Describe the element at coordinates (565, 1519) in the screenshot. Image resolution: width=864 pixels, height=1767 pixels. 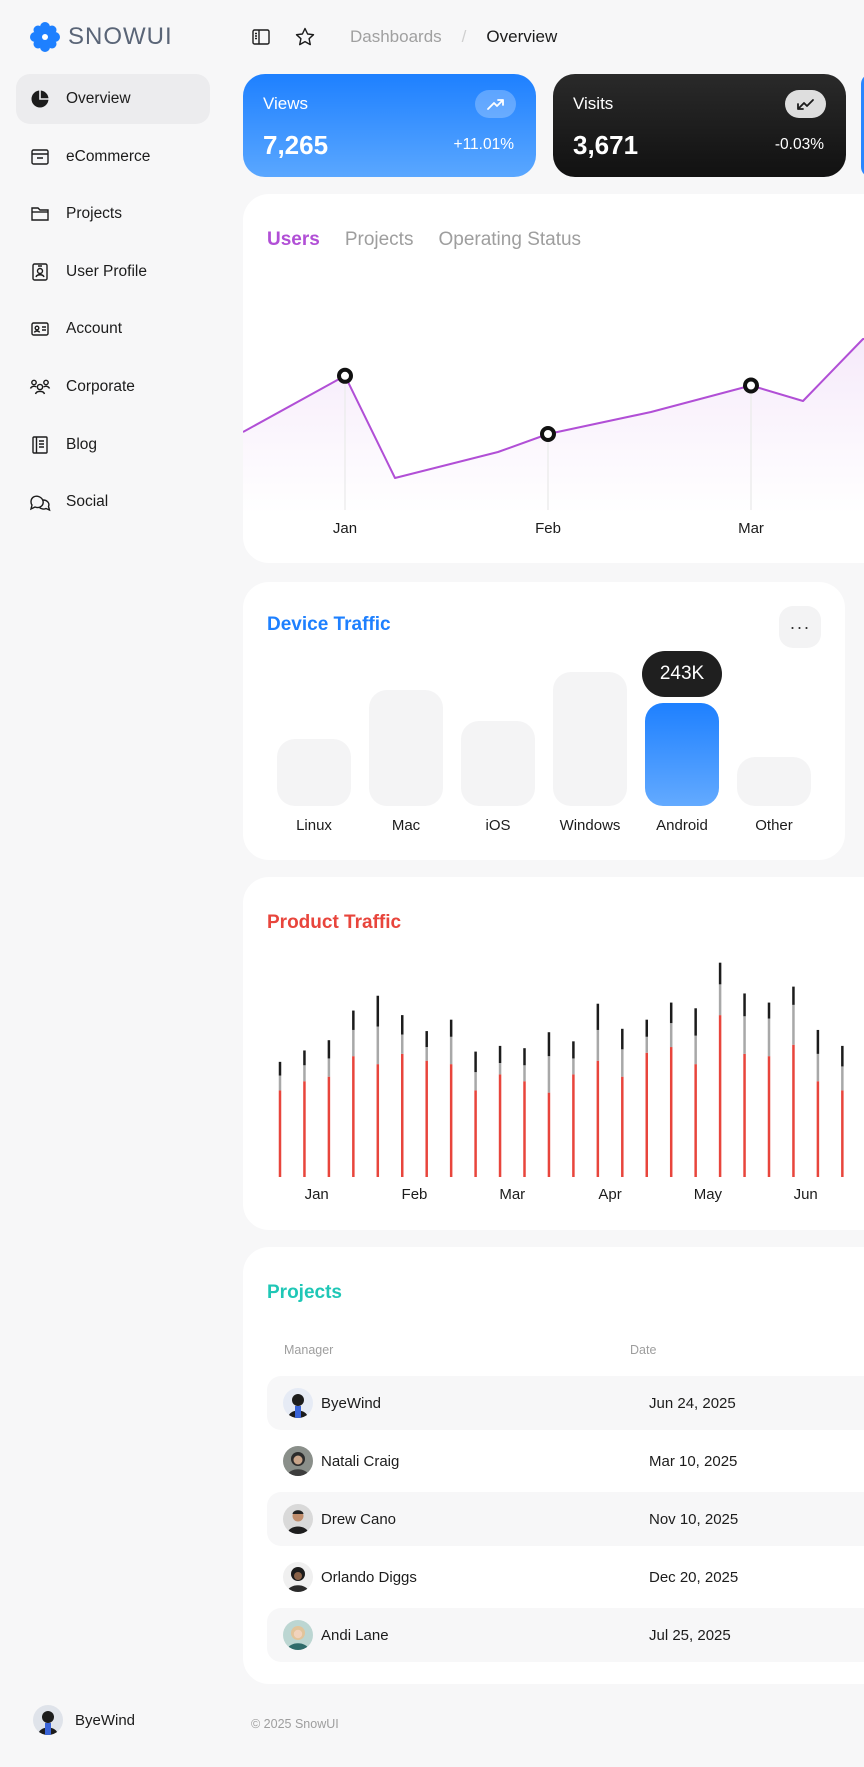
I see `table-row: Drew Cano Nov 10, 2025` at that location.